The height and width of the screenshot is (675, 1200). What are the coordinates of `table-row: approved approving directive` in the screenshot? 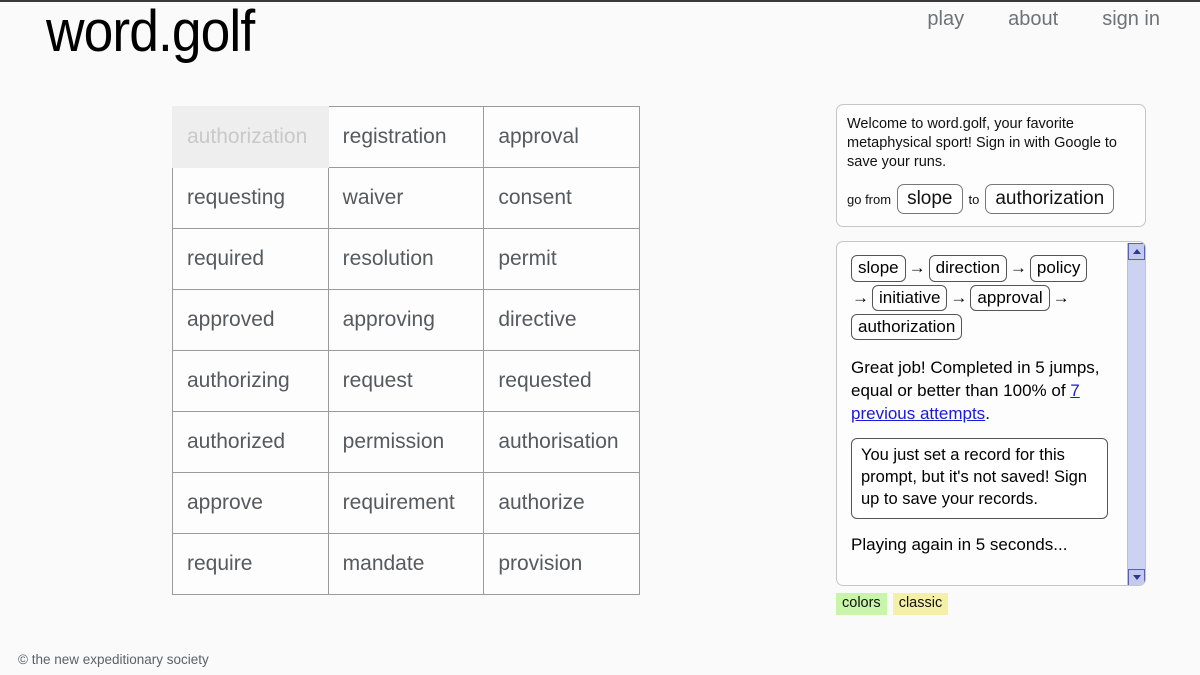 It's located at (406, 320).